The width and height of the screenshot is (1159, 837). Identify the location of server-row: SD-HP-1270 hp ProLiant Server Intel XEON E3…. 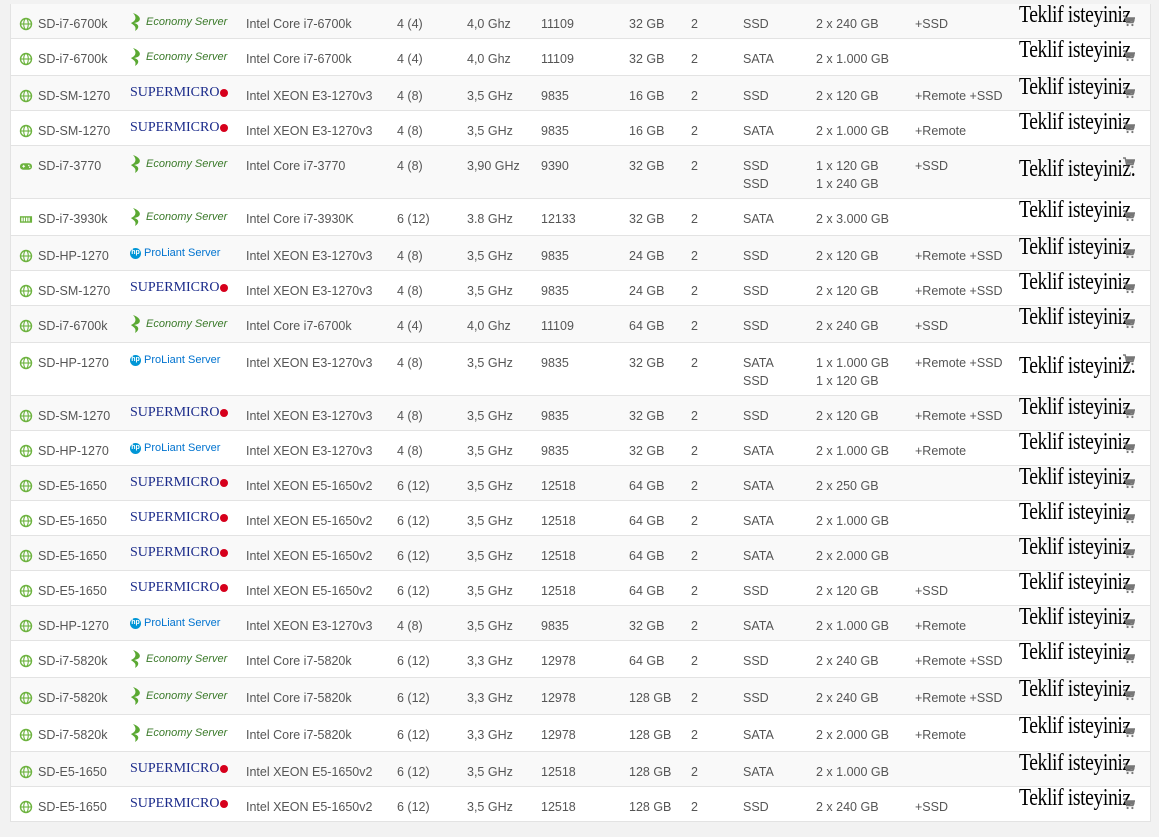
(580, 623).